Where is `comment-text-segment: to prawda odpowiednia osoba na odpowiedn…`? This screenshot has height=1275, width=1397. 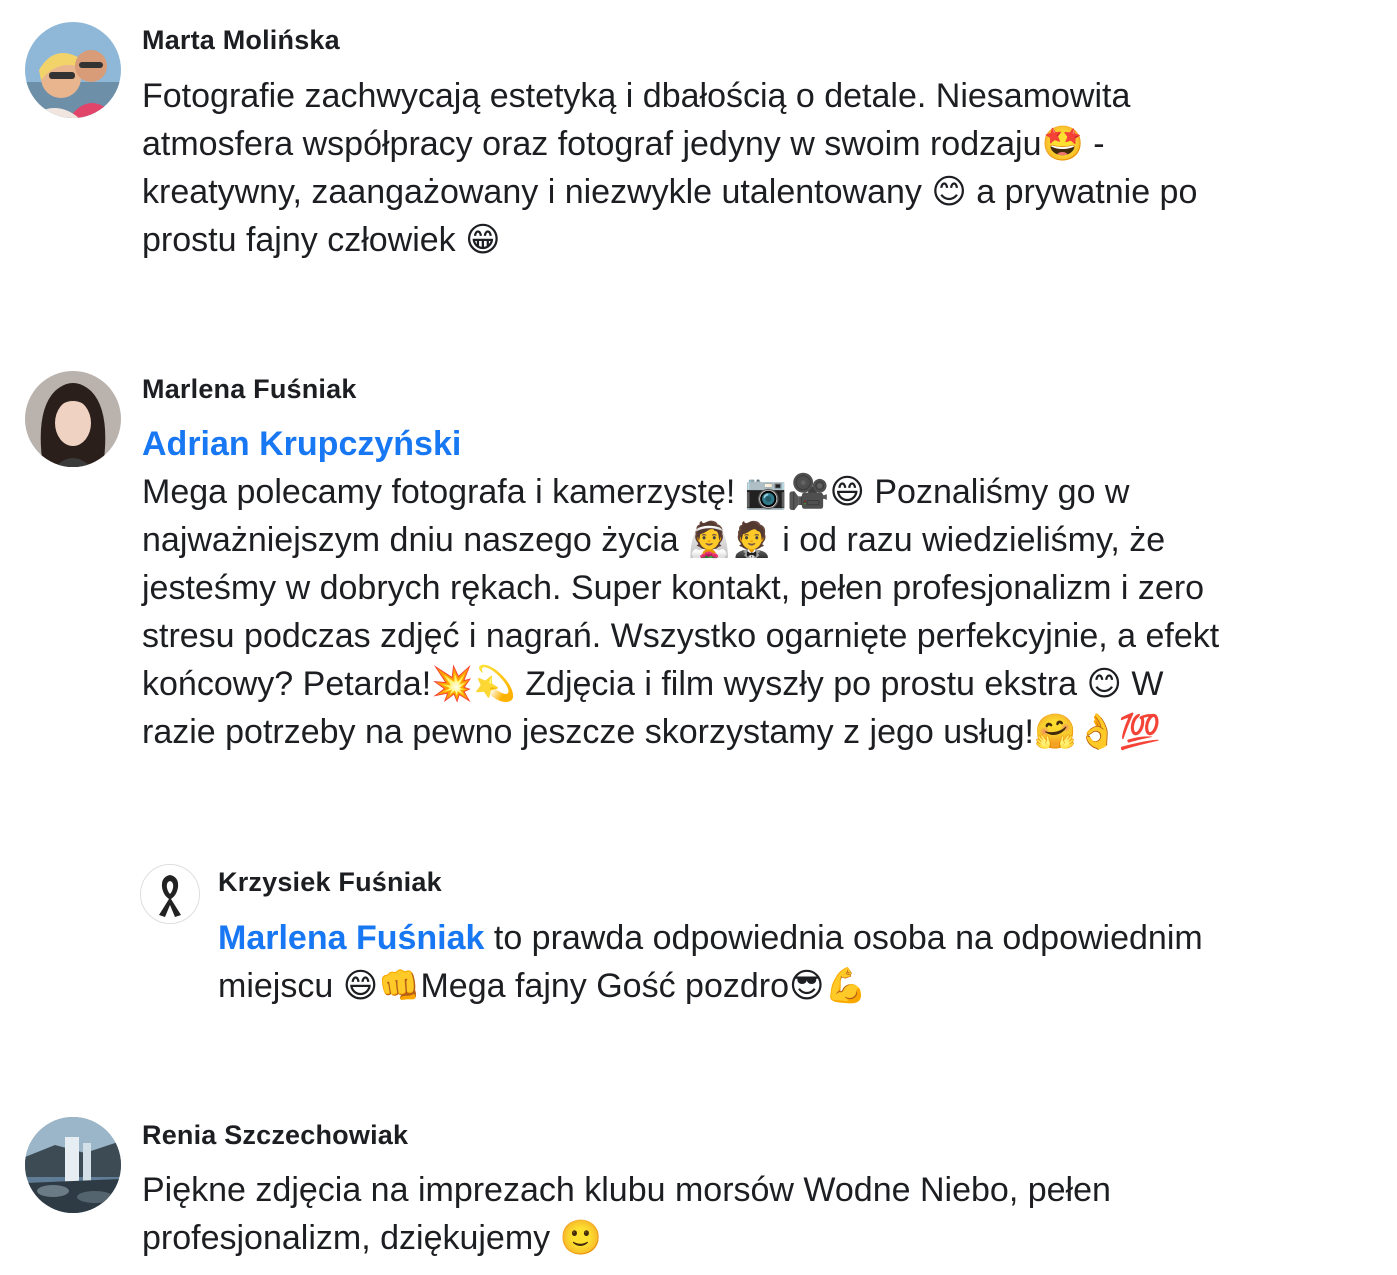
comment-text-segment: to prawda odpowiednia osoba na odpowiedn… is located at coordinates (843, 938).